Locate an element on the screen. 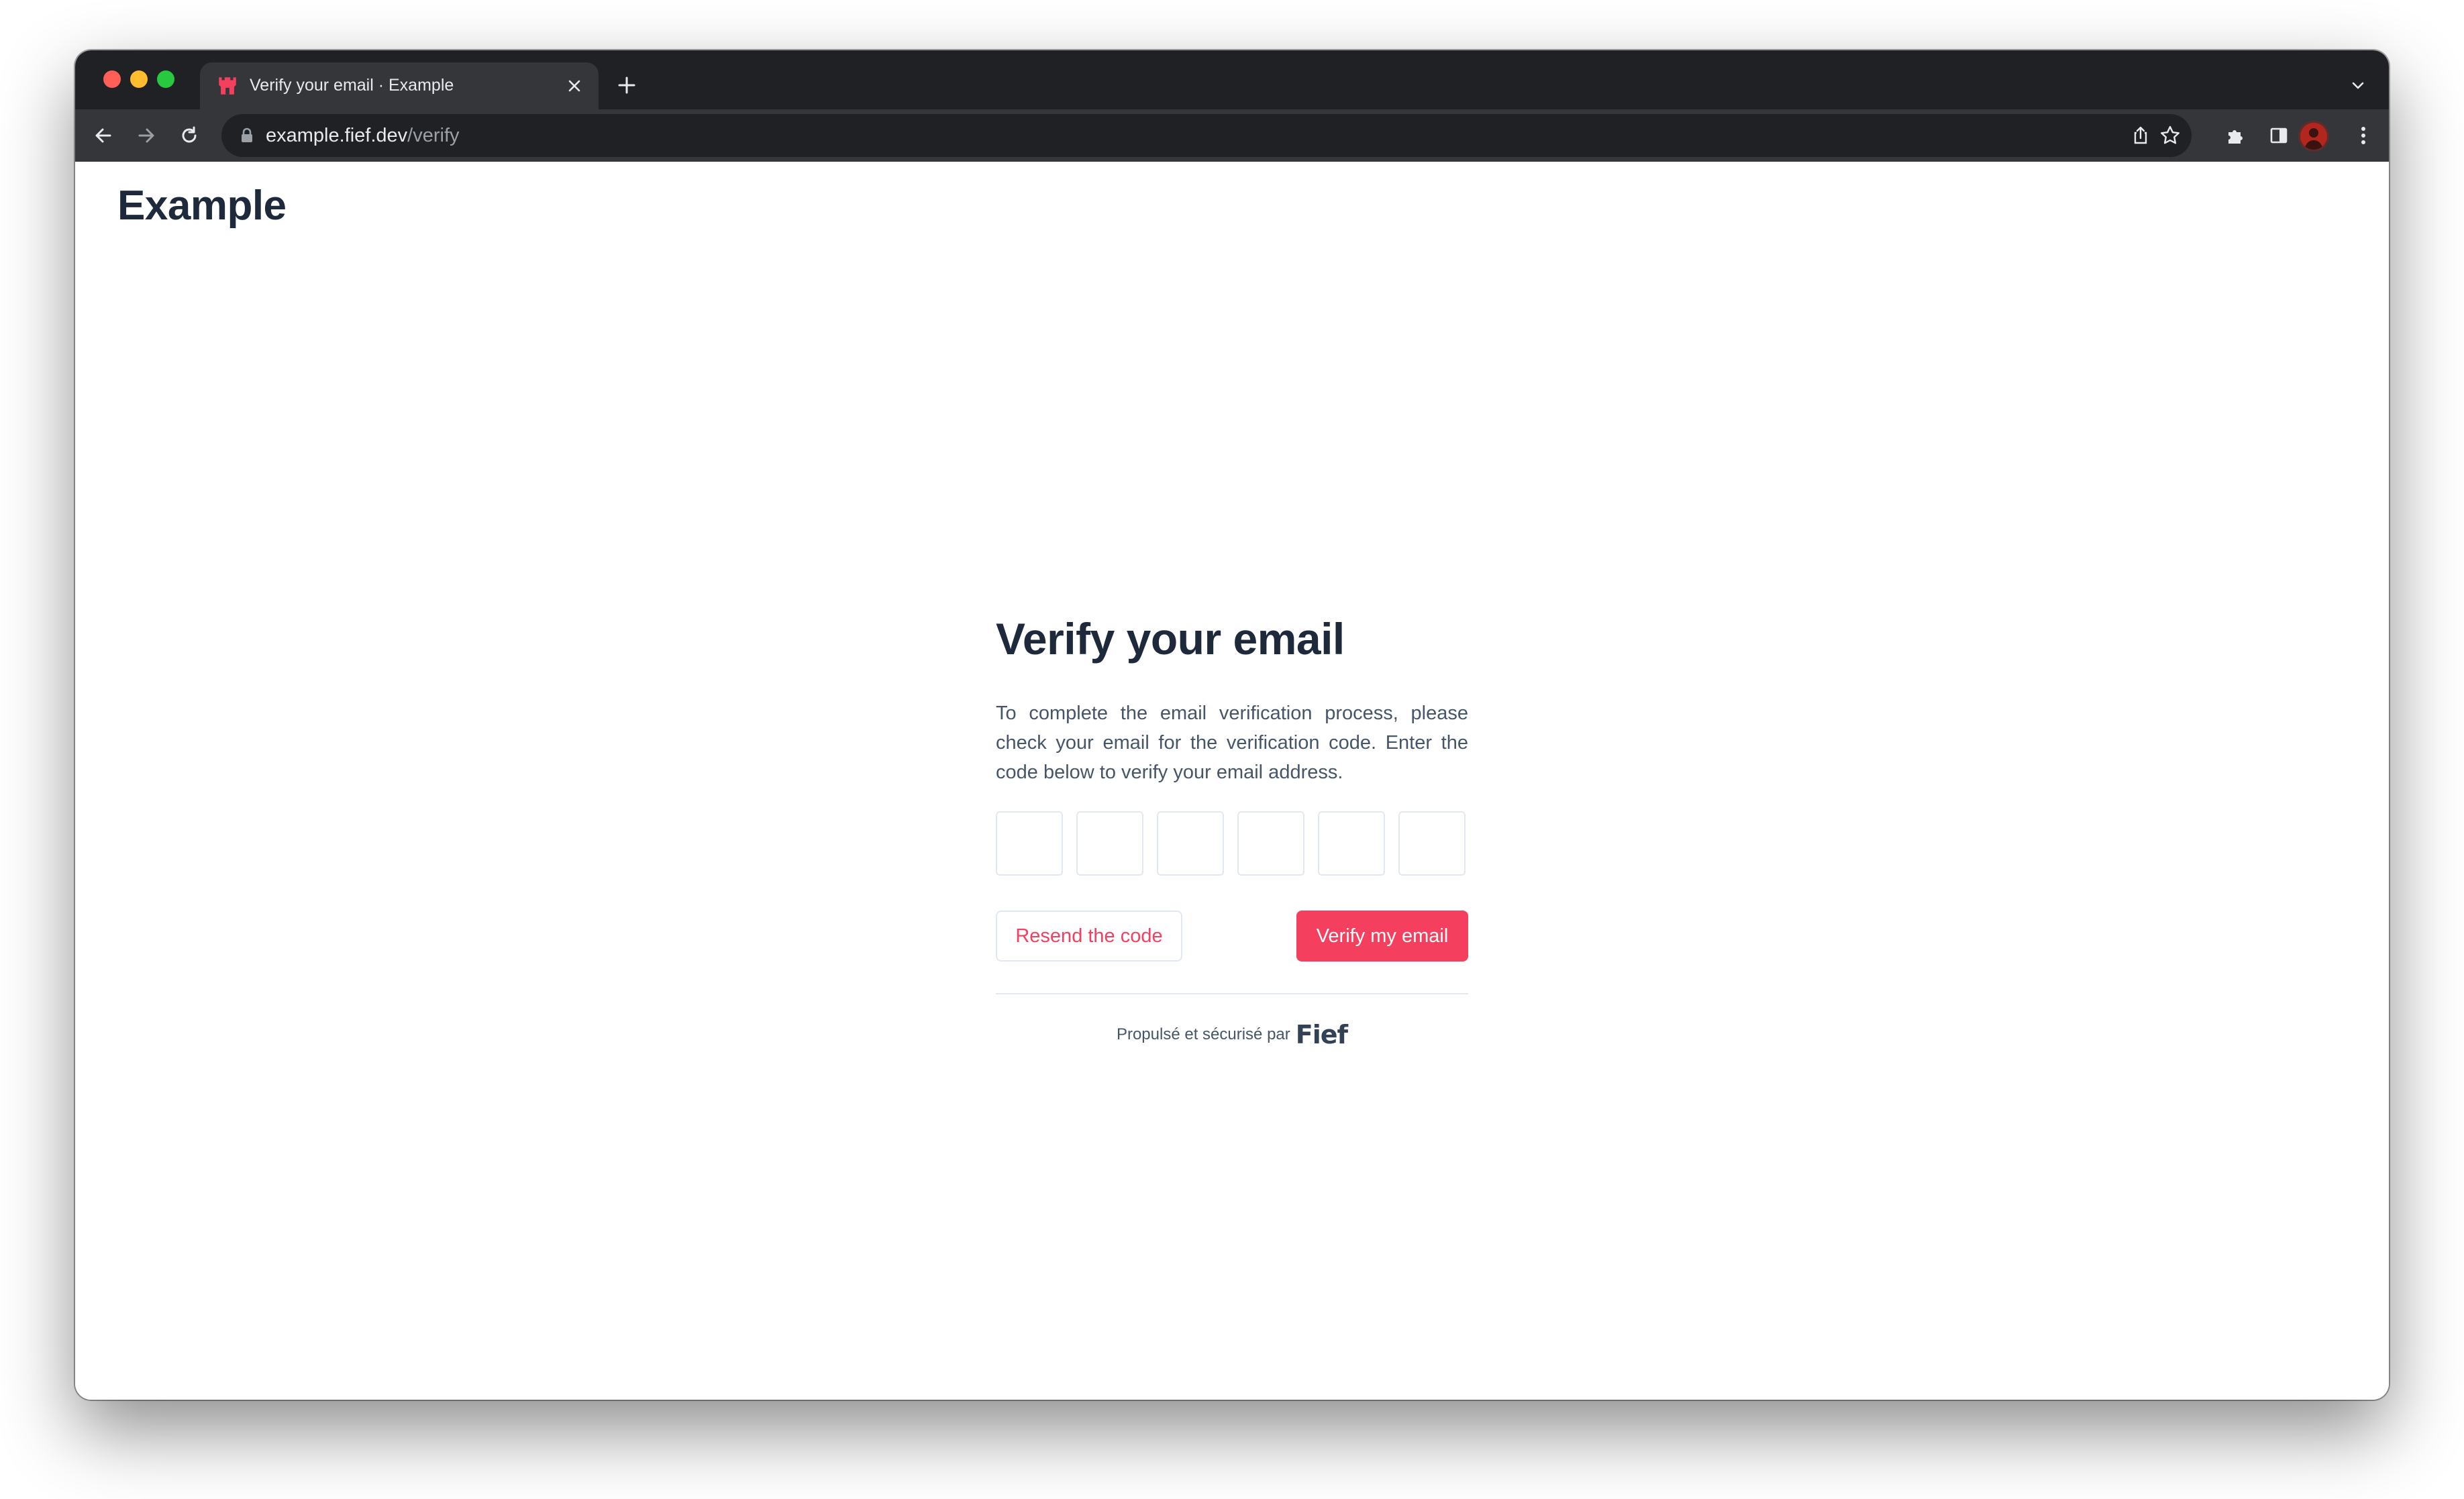  tab-close-icon is located at coordinates (574, 86).